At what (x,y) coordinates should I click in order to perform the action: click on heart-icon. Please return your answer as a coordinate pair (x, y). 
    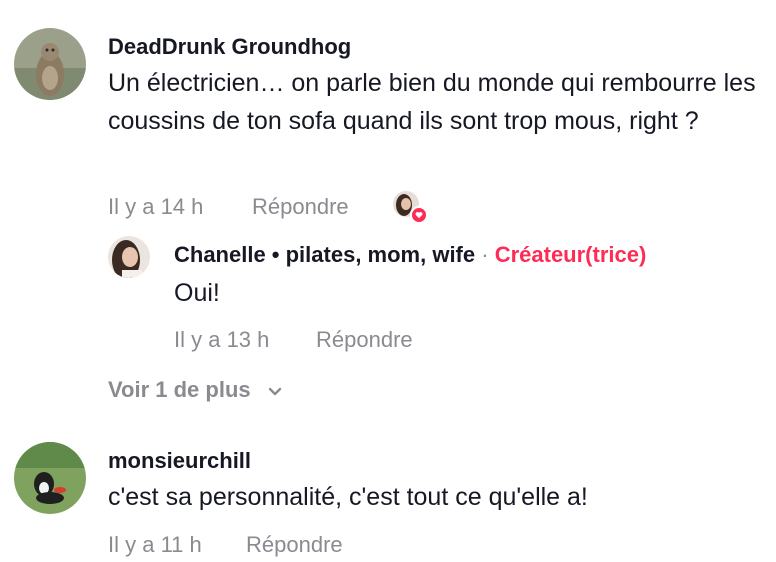
    Looking at the image, I should click on (419, 215).